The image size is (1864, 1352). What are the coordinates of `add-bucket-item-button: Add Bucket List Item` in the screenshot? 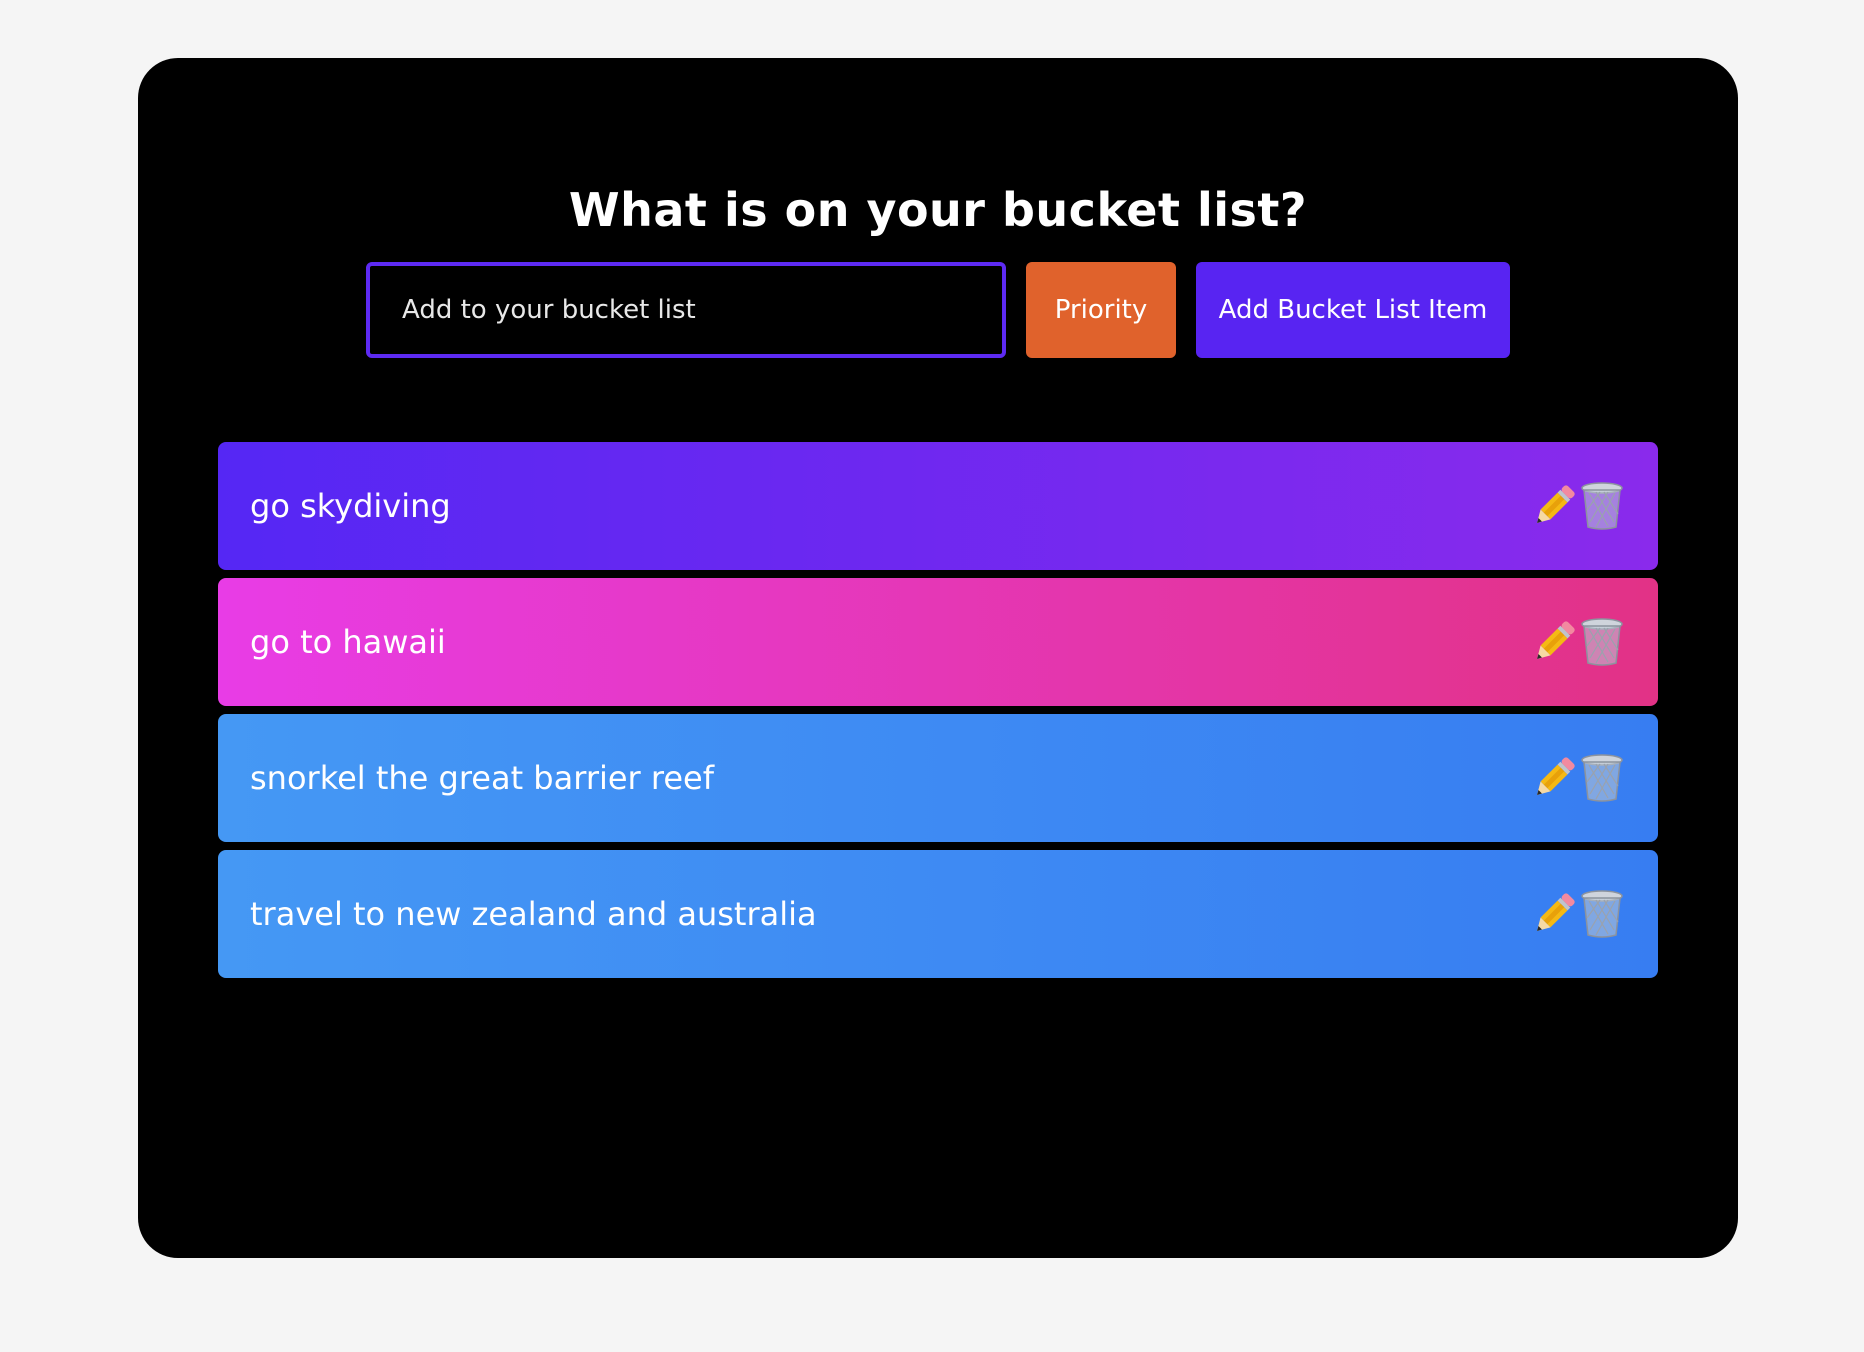 It's located at (1353, 310).